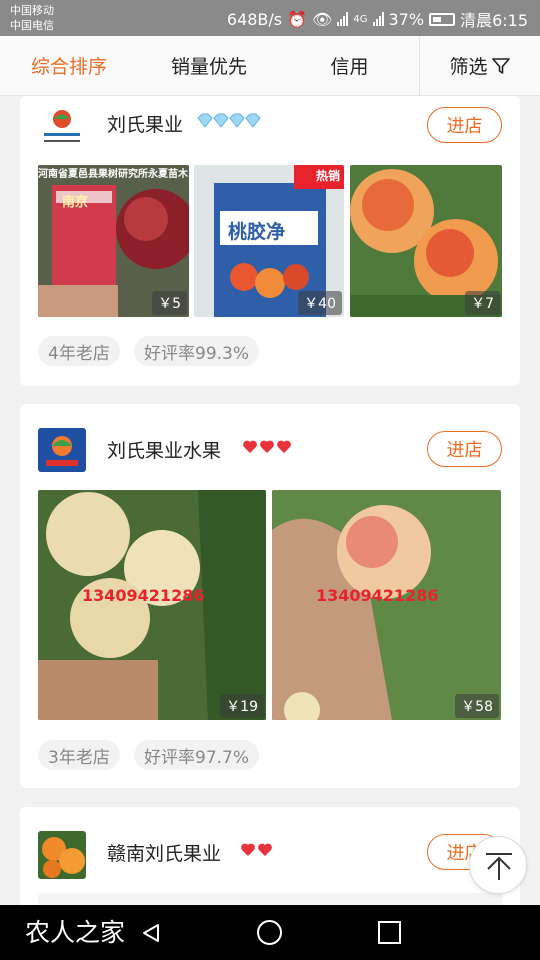 Image resolution: width=540 pixels, height=960 pixels. I want to click on diamond-badges, so click(230, 123).